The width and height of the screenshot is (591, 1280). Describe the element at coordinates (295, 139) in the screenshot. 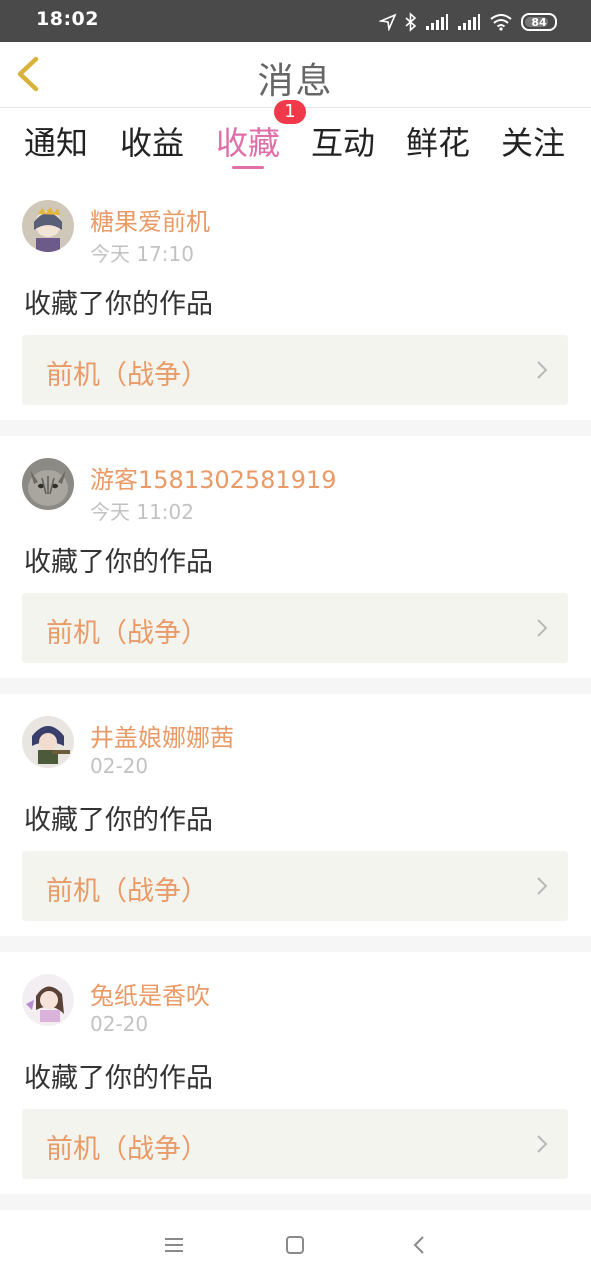

I see `tab-bar: 通知 收益 收藏 1 互动 鲜花 关注` at that location.